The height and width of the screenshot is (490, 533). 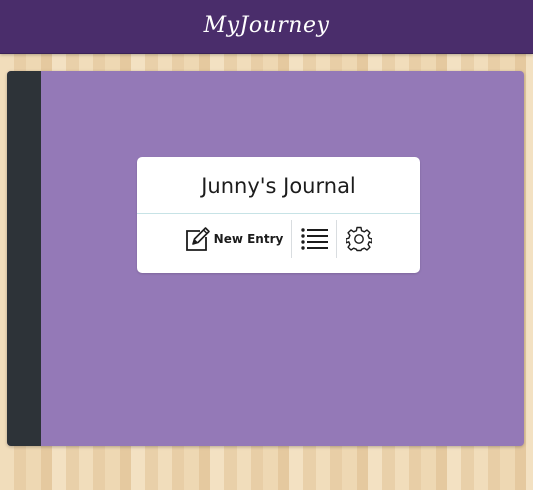 I want to click on app-header: MyJourney, so click(x=266, y=27).